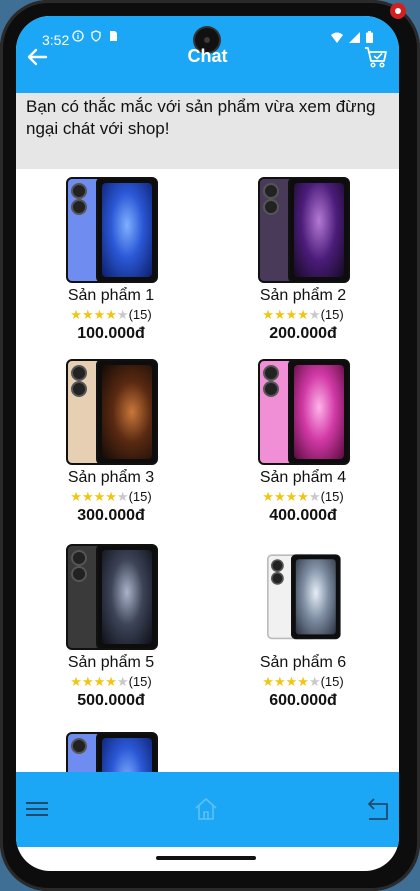 This screenshot has height=891, width=420. Describe the element at coordinates (113, 36) in the screenshot. I see `sim-icon` at that location.